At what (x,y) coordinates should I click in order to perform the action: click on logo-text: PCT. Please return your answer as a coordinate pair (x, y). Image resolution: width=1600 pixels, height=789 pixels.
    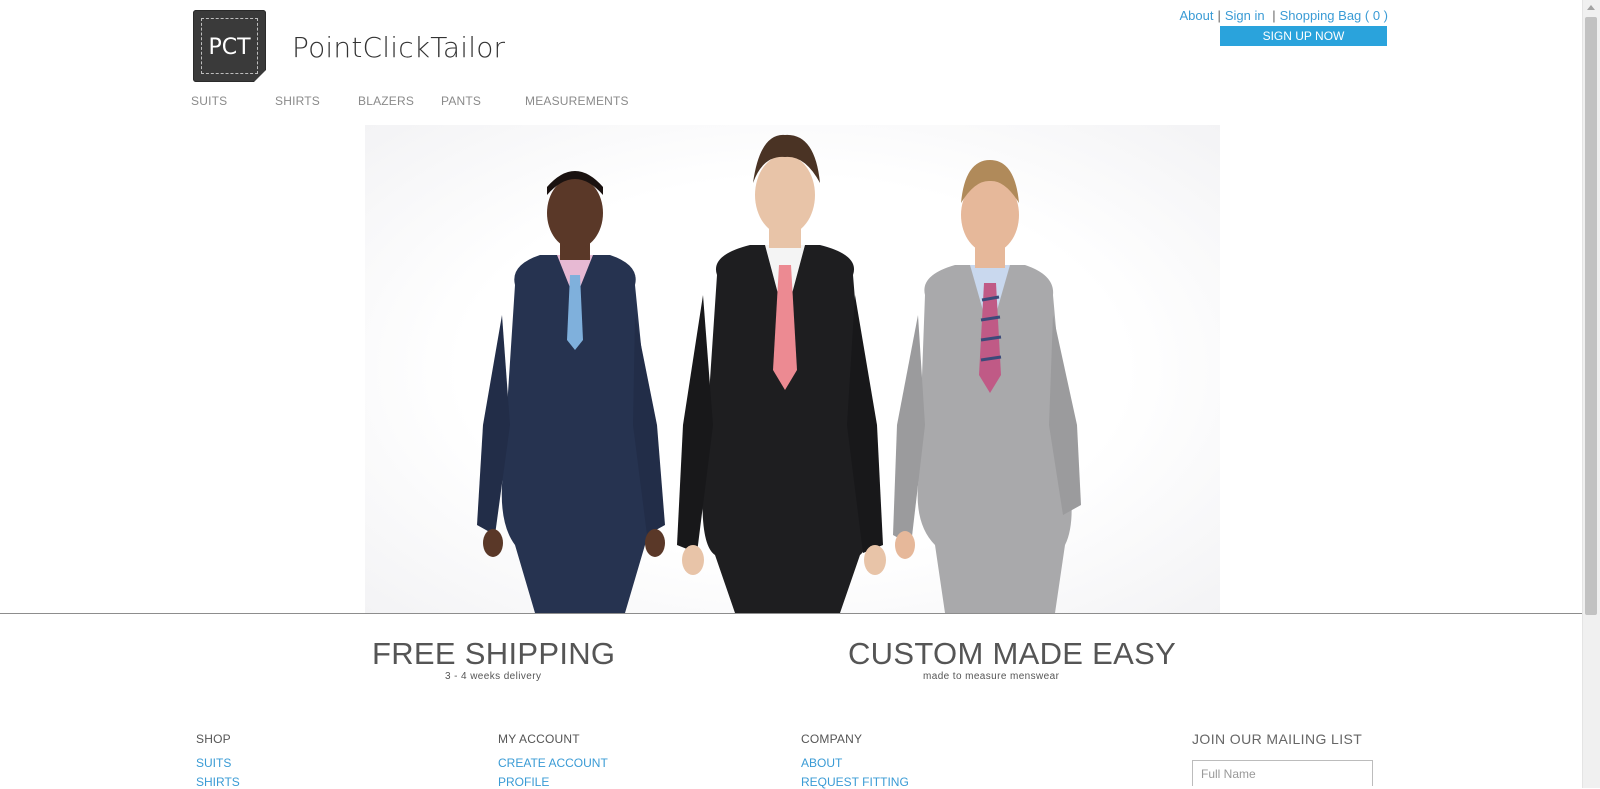
    Looking at the image, I should click on (229, 47).